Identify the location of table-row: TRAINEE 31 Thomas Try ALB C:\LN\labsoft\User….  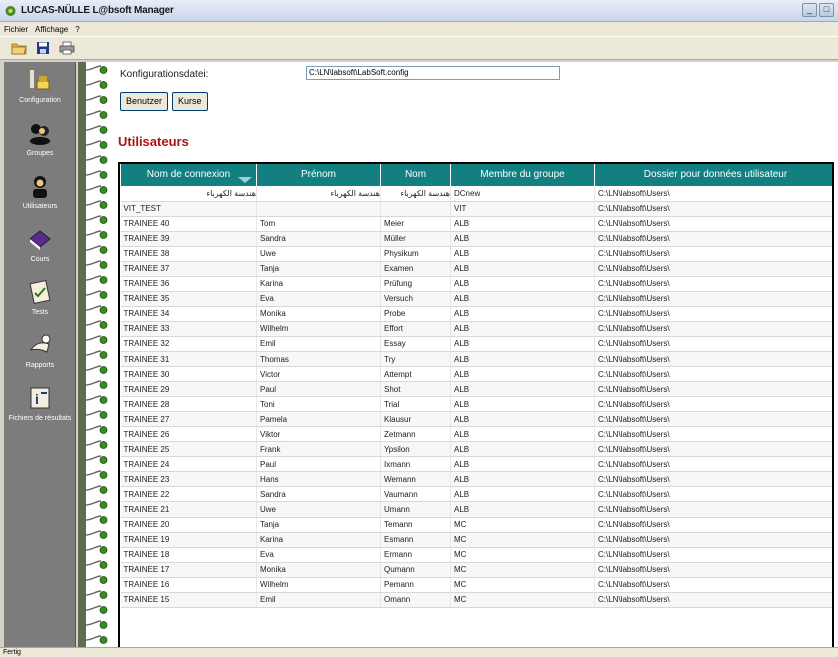
(476, 359).